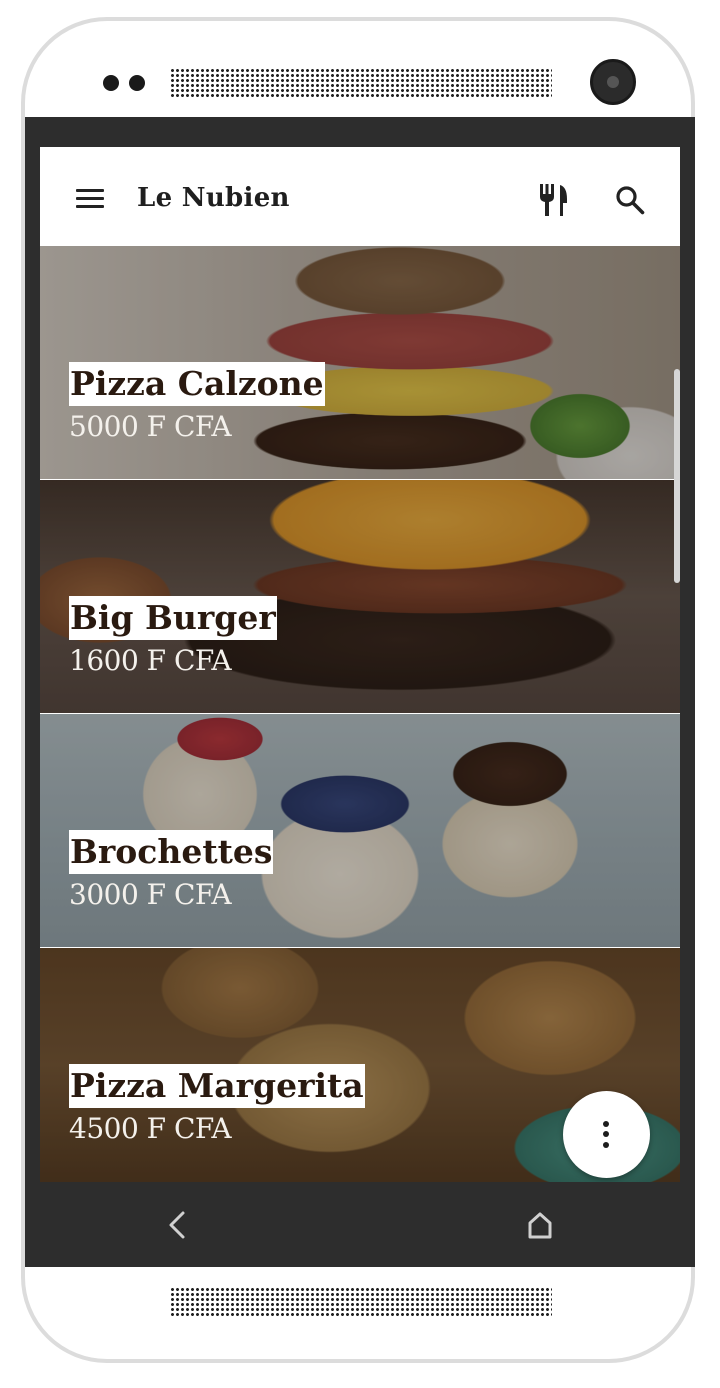 The width and height of the screenshot is (720, 1388). Describe the element at coordinates (540, 1225) in the screenshot. I see `home-icon` at that location.